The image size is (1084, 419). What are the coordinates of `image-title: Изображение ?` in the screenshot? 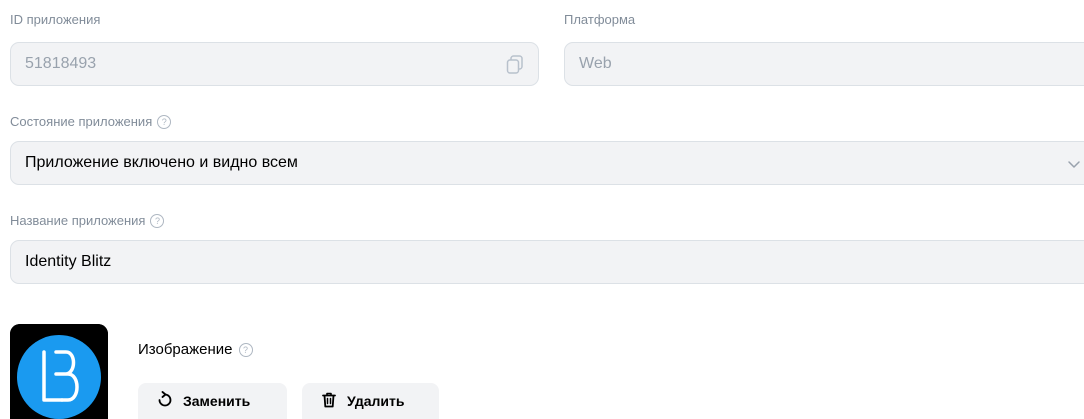 It's located at (195, 349).